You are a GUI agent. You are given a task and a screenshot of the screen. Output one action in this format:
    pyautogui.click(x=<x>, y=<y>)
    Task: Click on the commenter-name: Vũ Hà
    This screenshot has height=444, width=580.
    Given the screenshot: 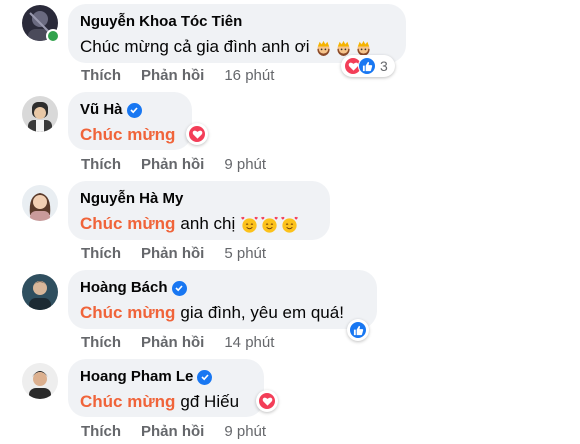 What is the action you would take?
    pyautogui.click(x=130, y=110)
    